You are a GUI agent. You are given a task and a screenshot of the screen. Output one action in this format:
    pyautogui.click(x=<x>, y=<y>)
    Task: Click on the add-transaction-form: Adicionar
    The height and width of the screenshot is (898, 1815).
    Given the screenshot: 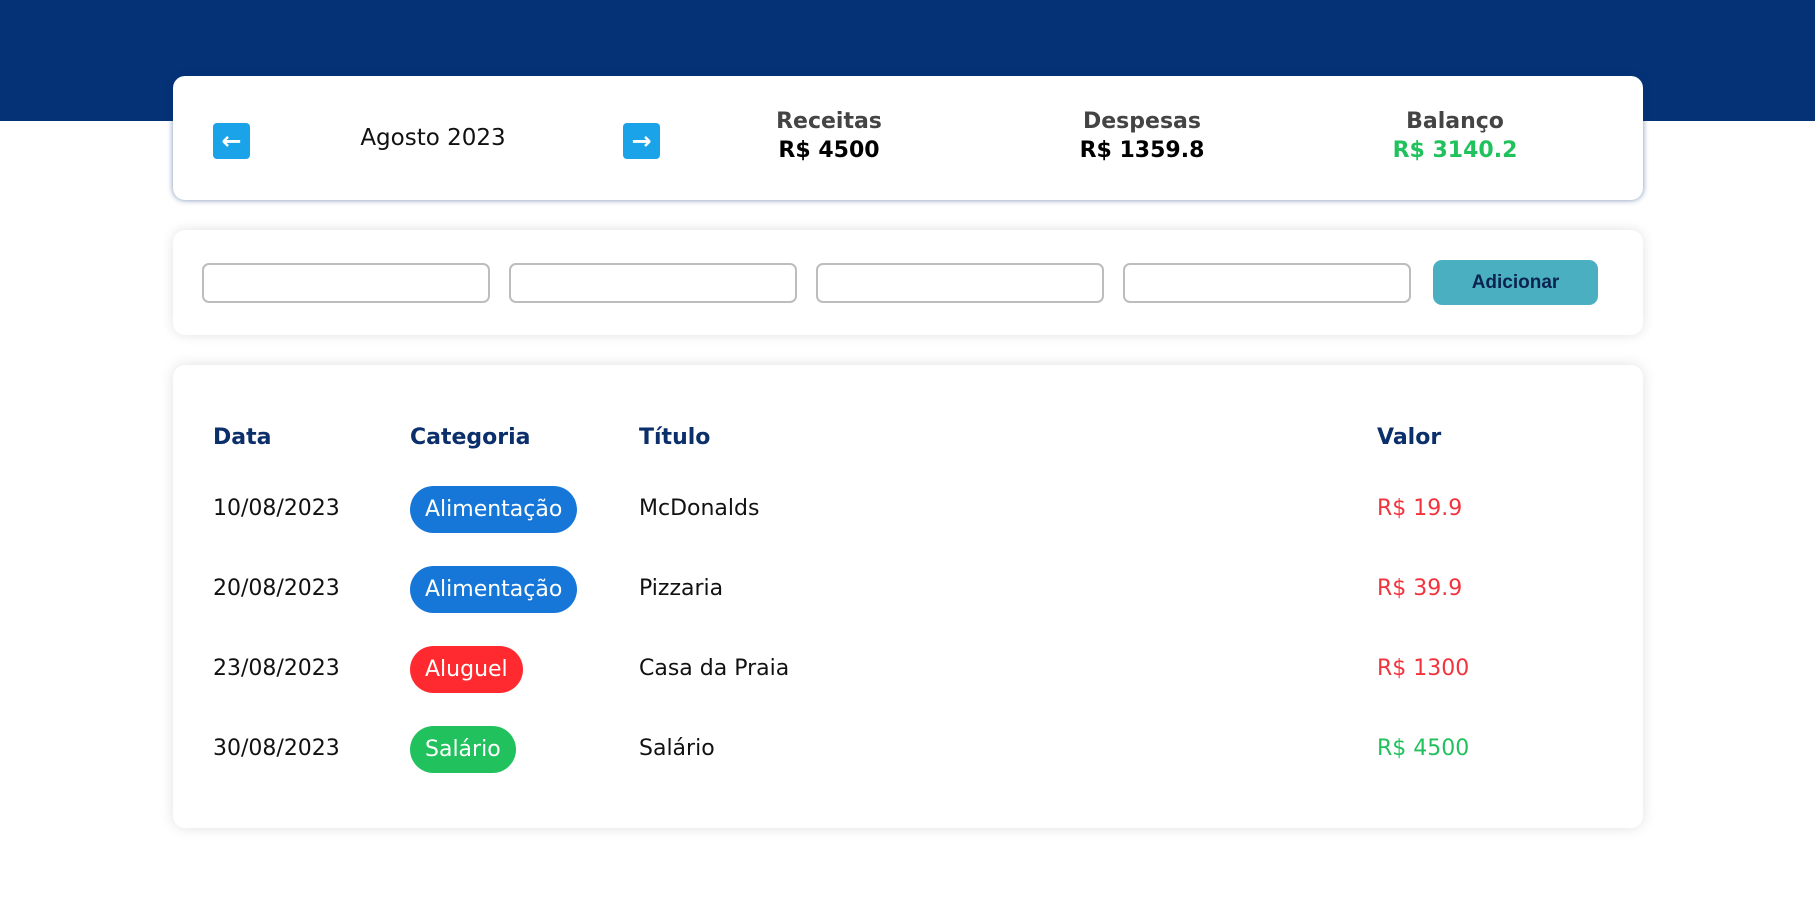 What is the action you would take?
    pyautogui.click(x=908, y=282)
    